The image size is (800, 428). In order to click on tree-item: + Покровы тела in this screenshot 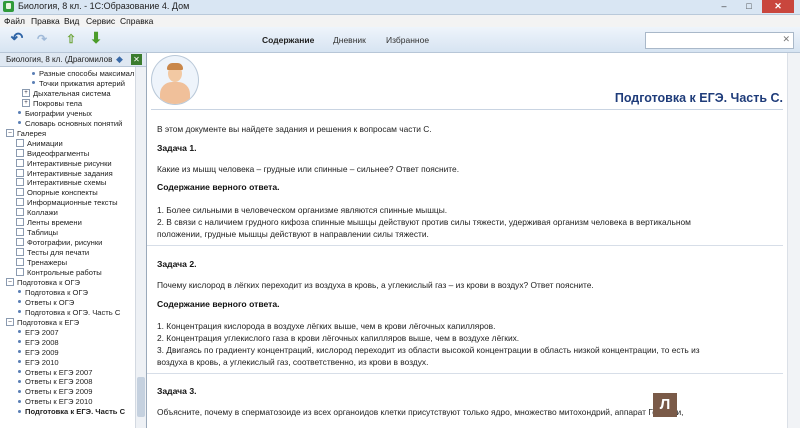, I will do `click(52, 103)`.